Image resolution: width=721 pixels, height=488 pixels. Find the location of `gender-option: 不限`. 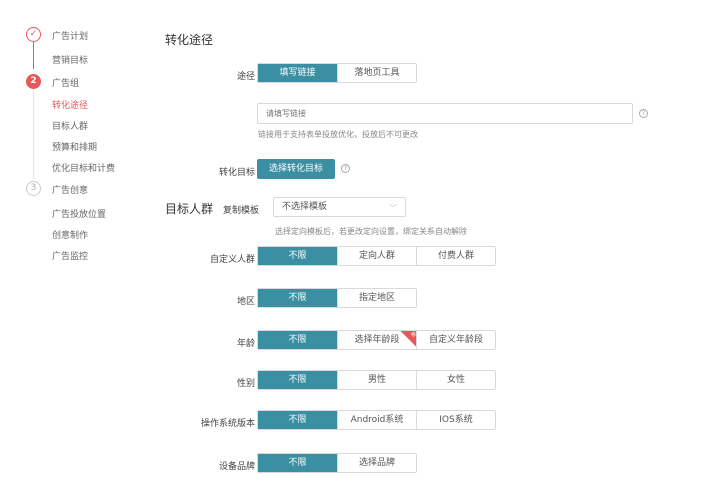

gender-option: 不限 is located at coordinates (297, 380).